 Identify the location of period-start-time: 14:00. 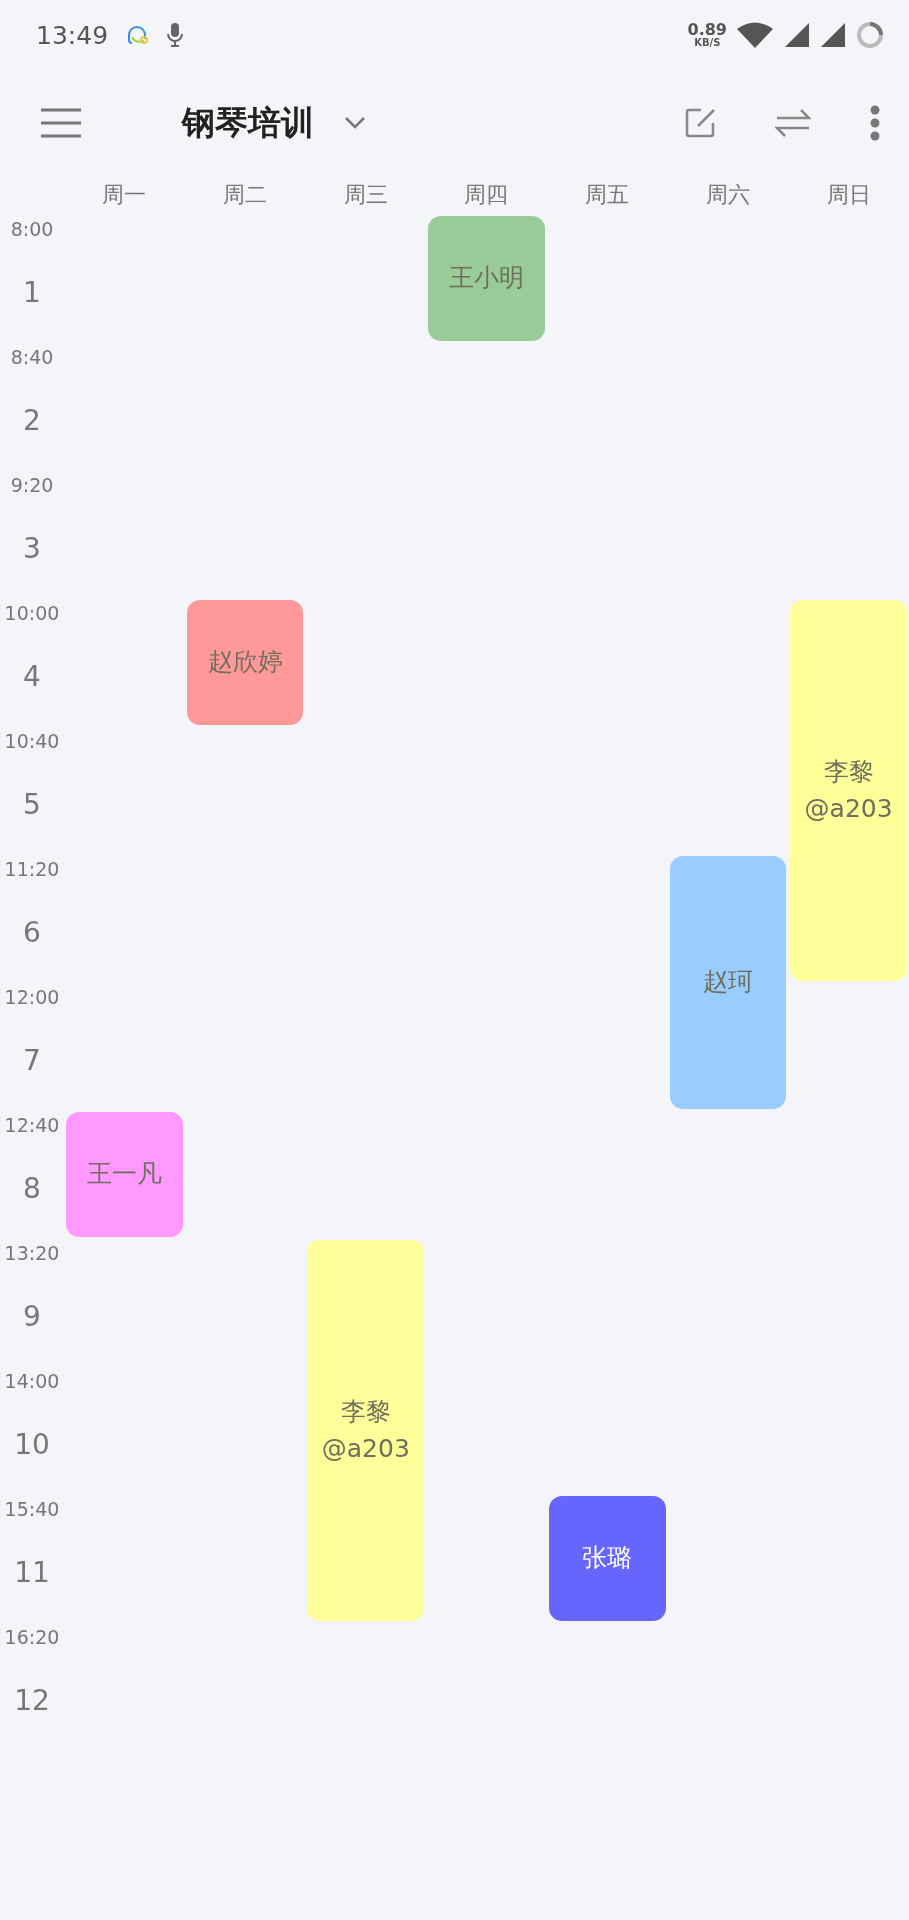
(32, 1381).